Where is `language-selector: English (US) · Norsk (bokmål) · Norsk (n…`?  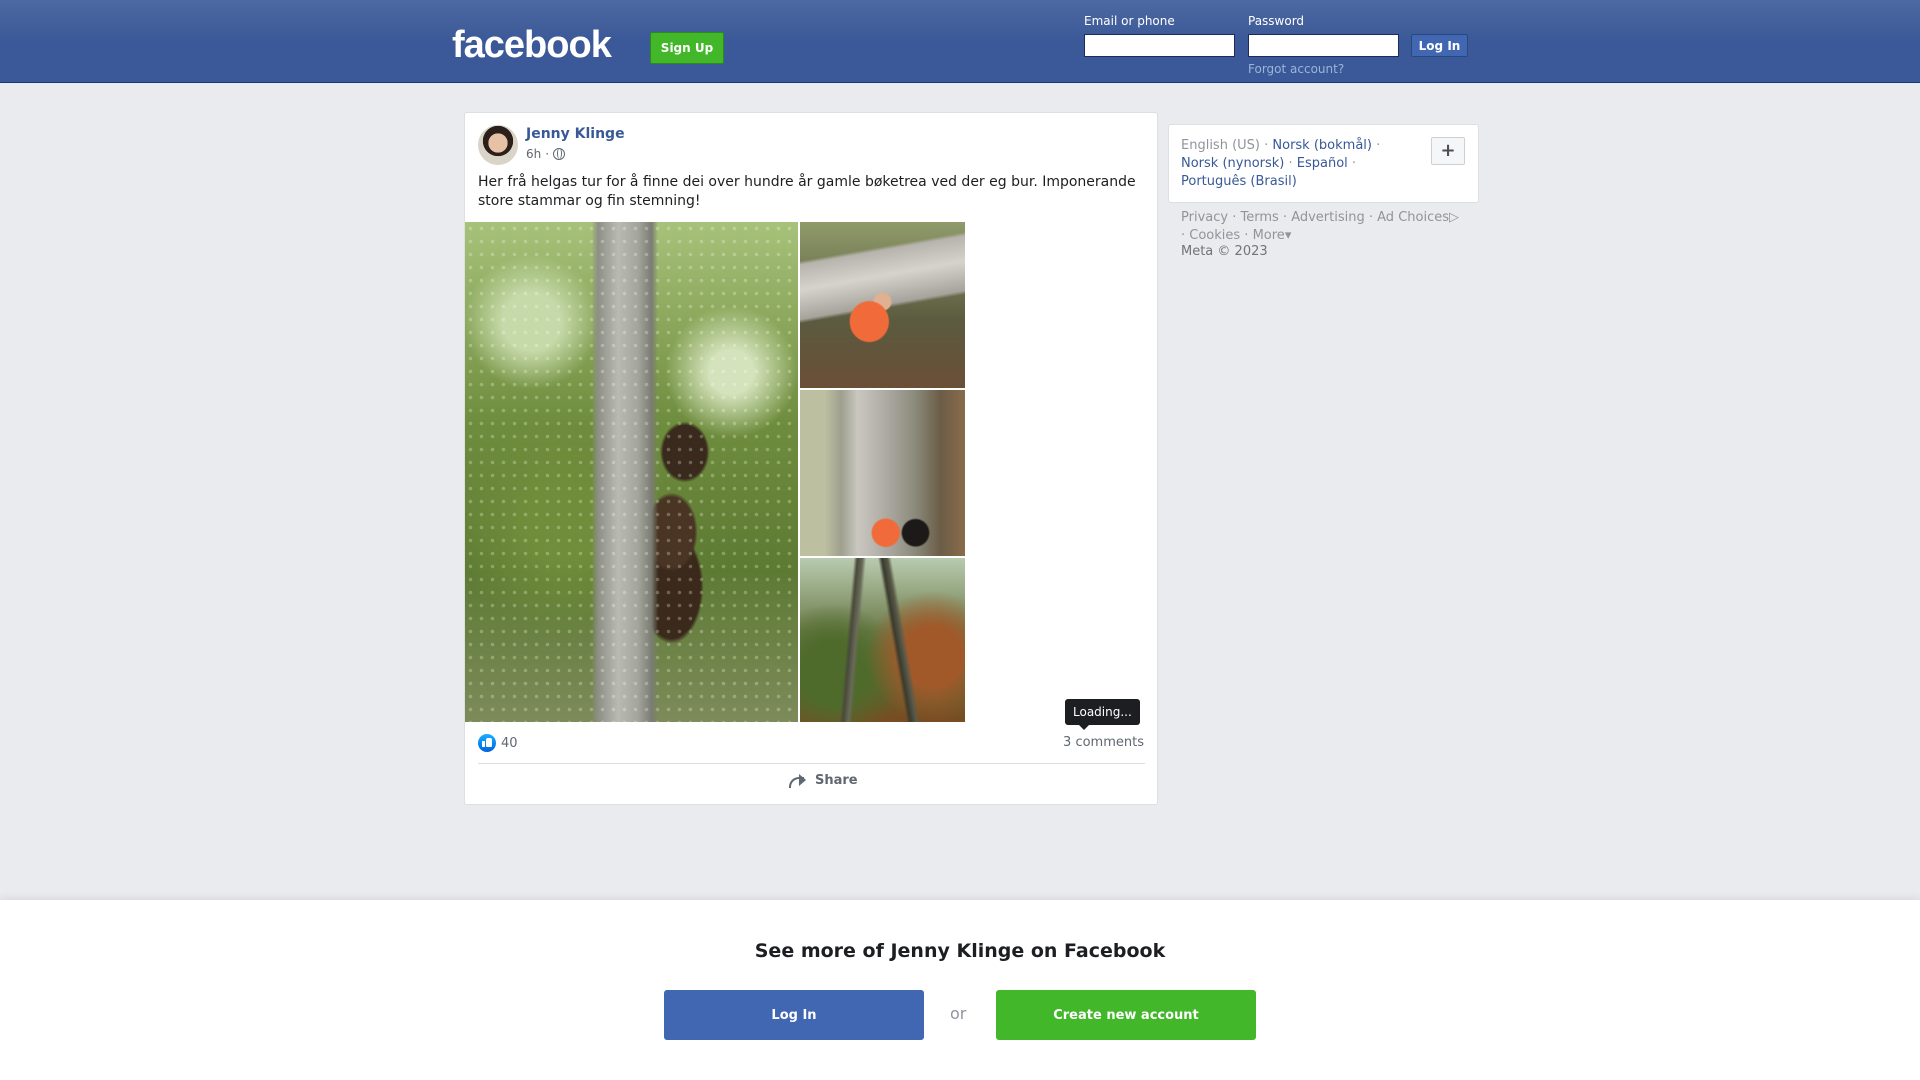 language-selector: English (US) · Norsk (bokmål) · Norsk (n… is located at coordinates (1323, 163).